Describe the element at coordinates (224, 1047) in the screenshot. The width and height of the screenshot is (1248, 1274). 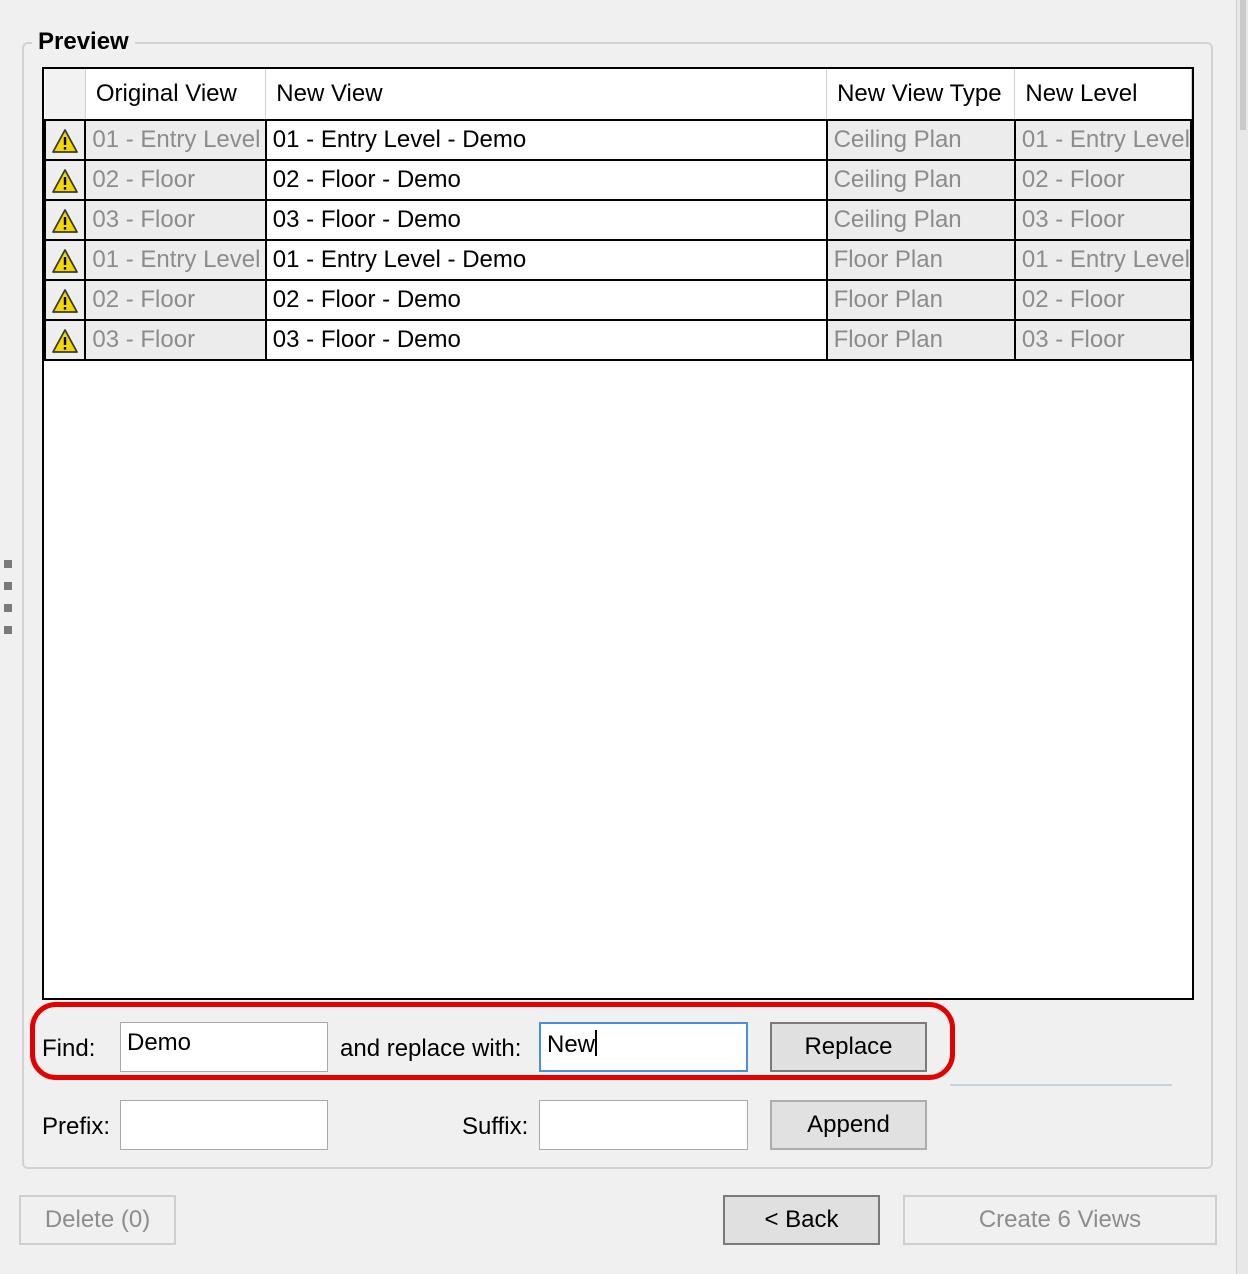
I see `find-input: Demo` at that location.